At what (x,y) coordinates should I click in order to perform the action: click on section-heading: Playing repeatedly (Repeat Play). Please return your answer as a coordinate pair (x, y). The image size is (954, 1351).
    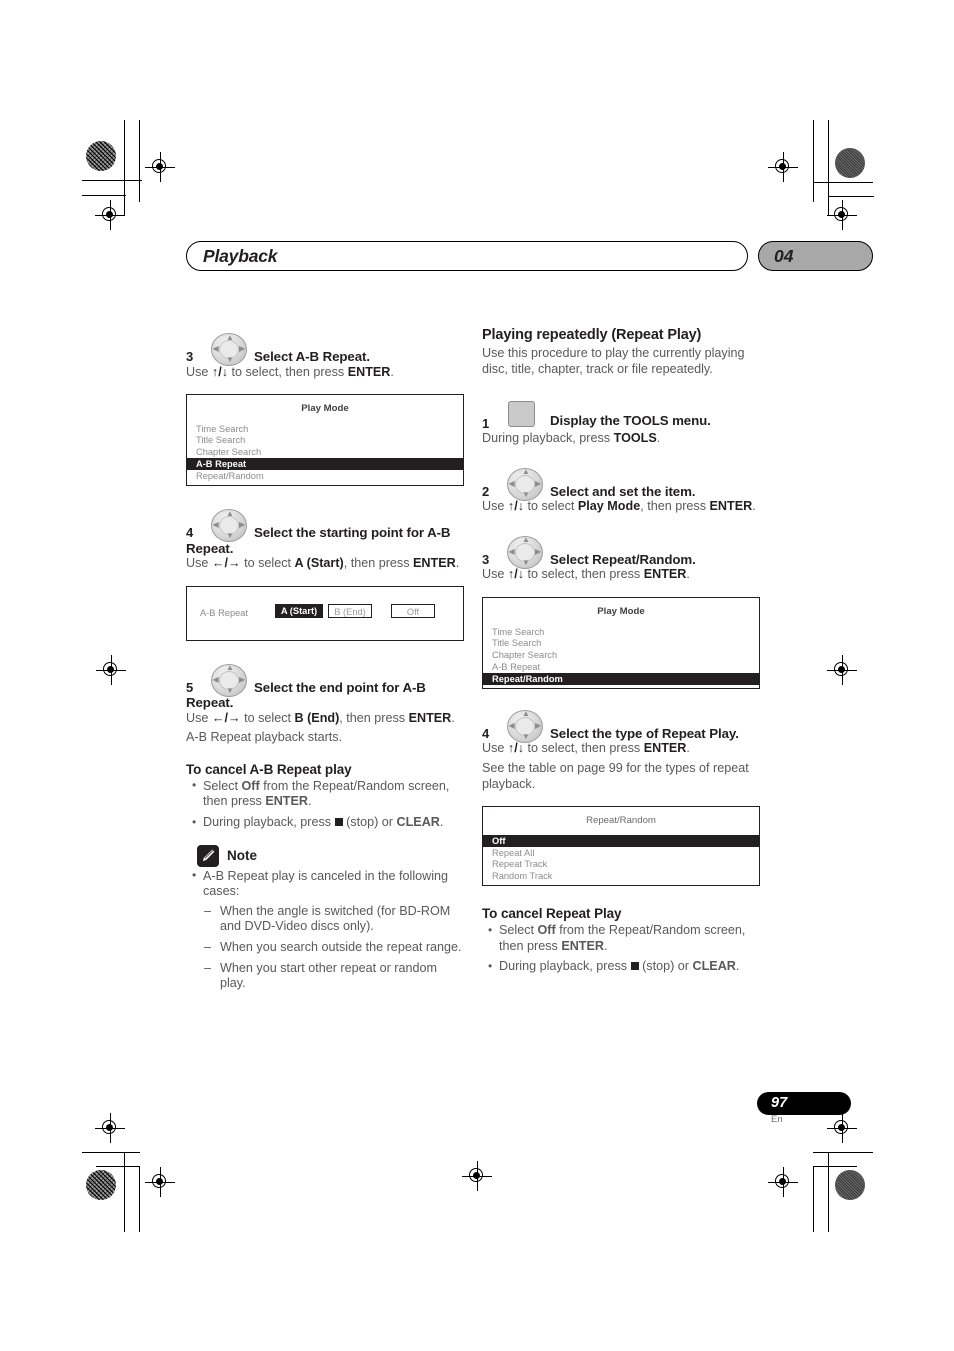
    Looking at the image, I should click on (592, 335).